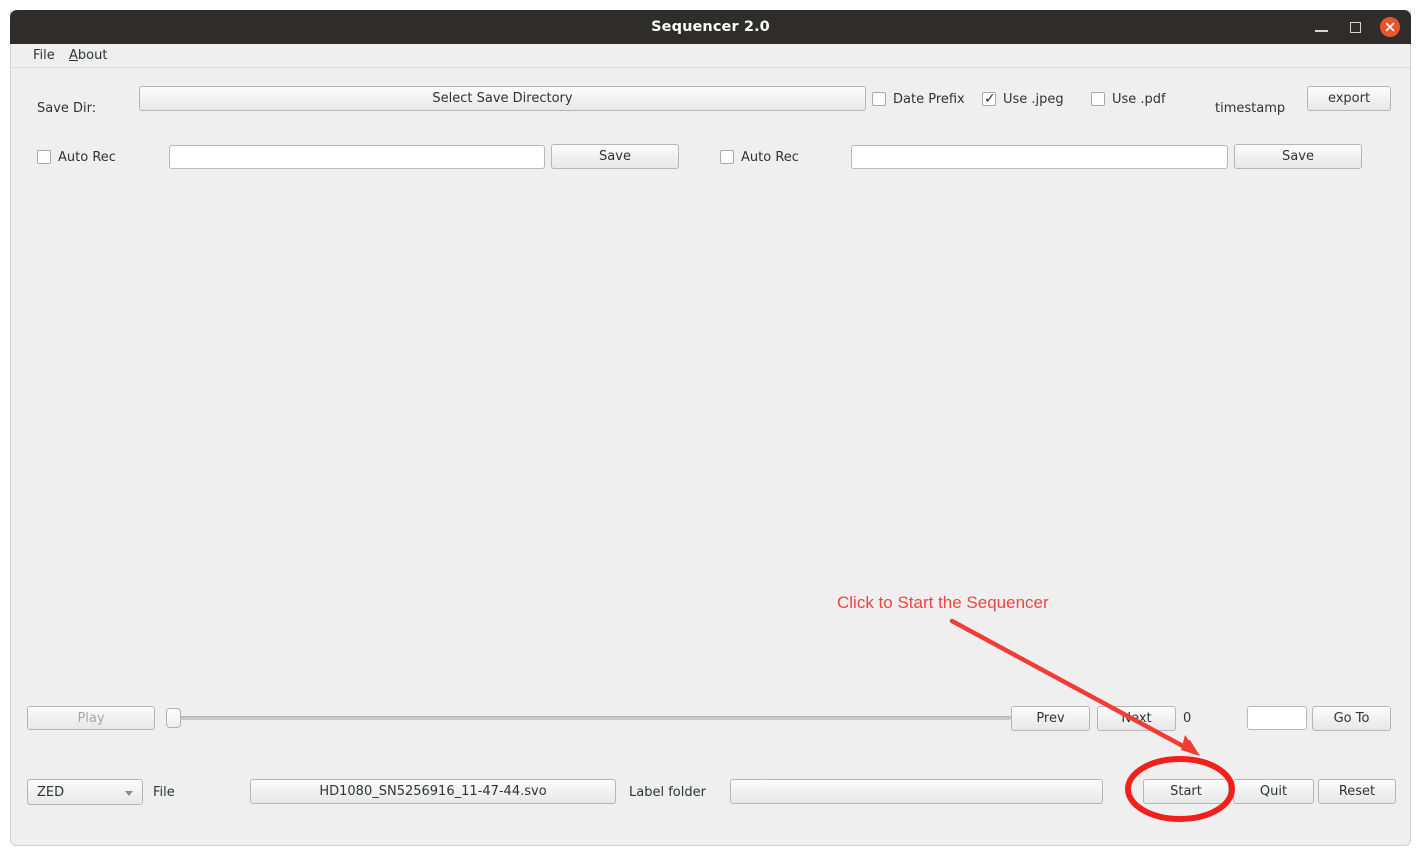 This screenshot has height=857, width=1421. I want to click on camera-select-dropdown: ZED, so click(85, 792).